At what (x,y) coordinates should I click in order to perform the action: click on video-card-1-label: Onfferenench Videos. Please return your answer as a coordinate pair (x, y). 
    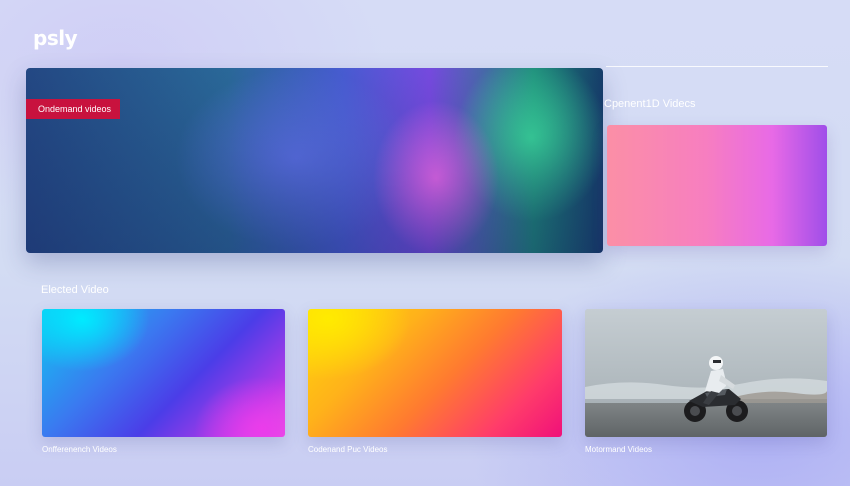
    Looking at the image, I should click on (79, 449).